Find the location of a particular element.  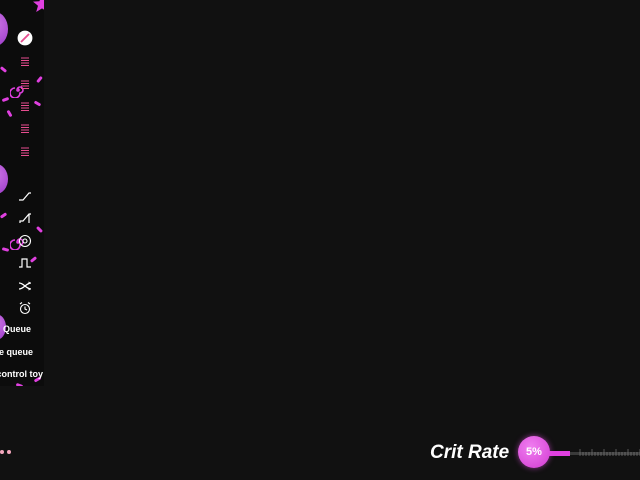

square-wave-icon is located at coordinates (25, 263).